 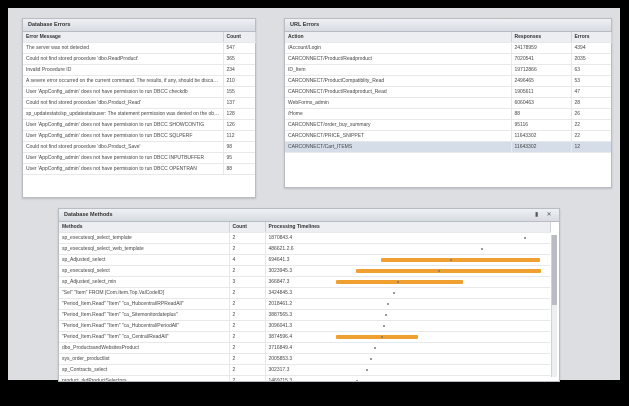 What do you see at coordinates (541, 37) in the screenshot?
I see `column-header-responses: Responses` at bounding box center [541, 37].